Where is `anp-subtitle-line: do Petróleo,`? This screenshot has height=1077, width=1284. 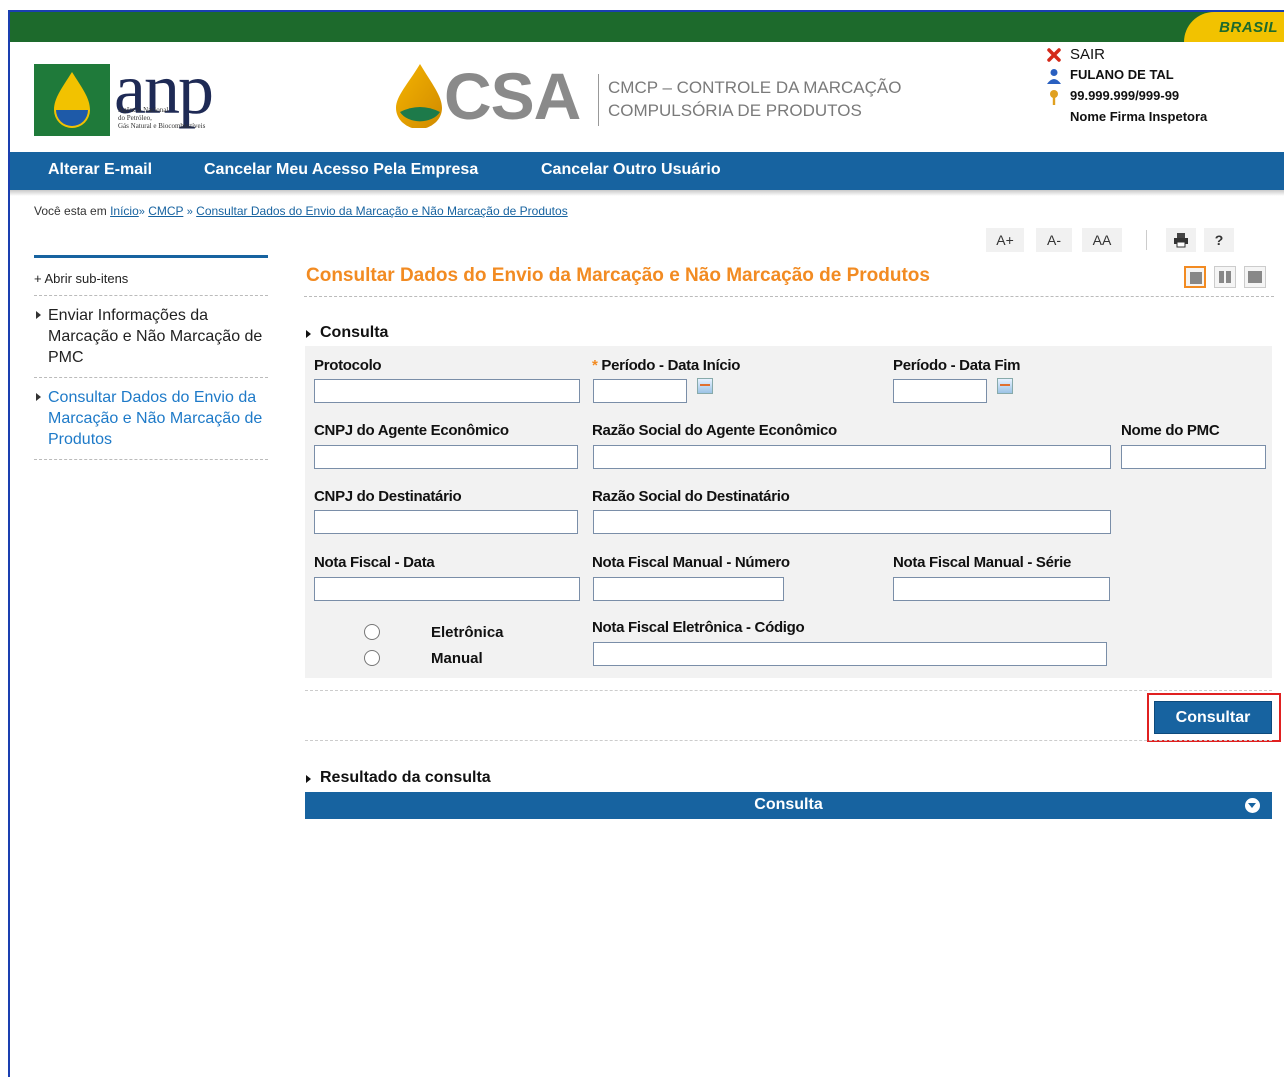
anp-subtitle-line: do Petróleo, is located at coordinates (135, 118).